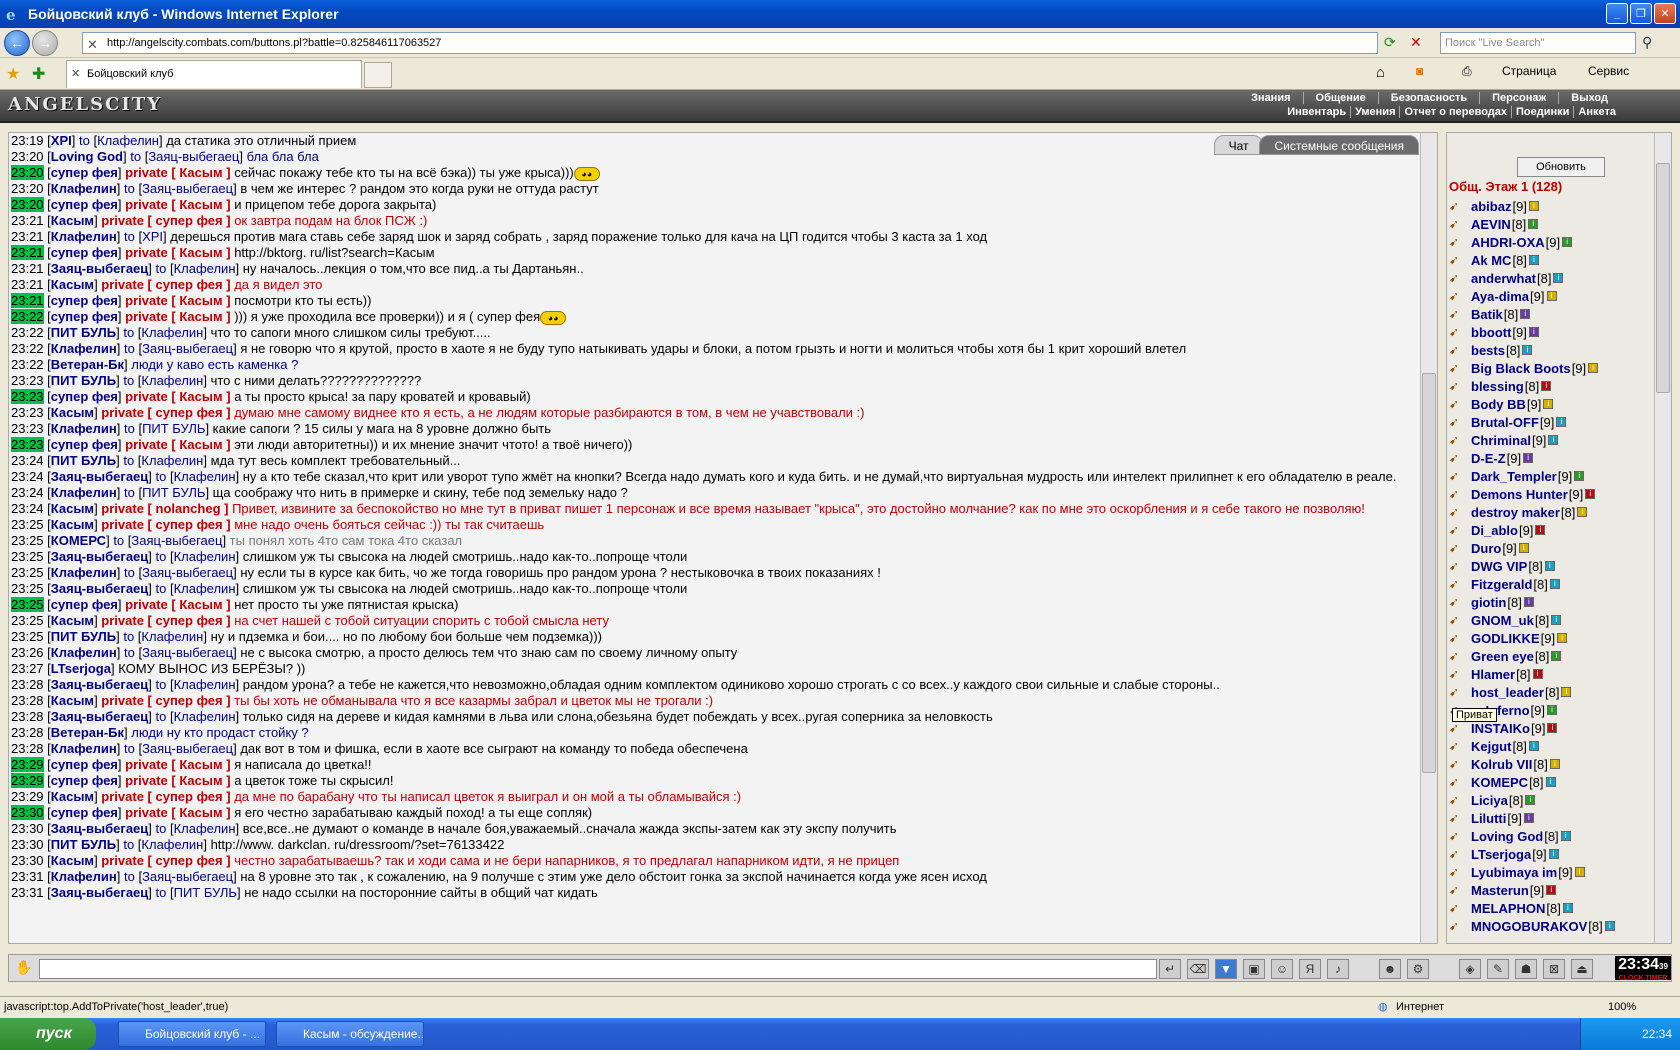 This screenshot has height=1050, width=1680. What do you see at coordinates (27, 204) in the screenshot?
I see `message-time: 23:20` at bounding box center [27, 204].